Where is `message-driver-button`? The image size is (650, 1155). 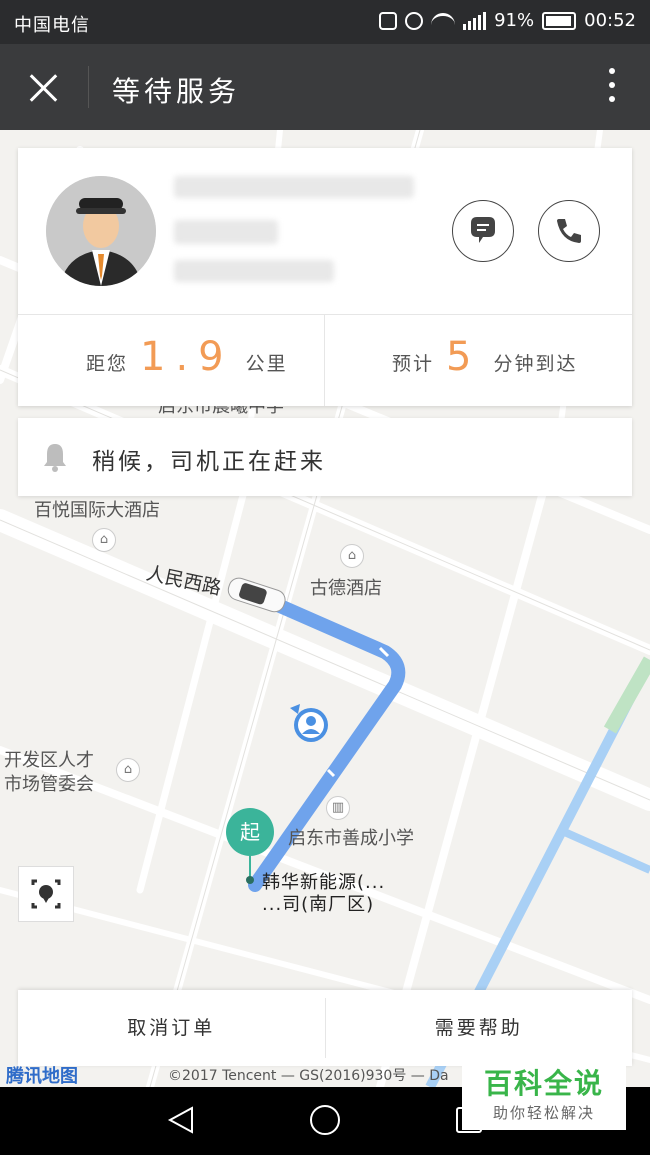 message-driver-button is located at coordinates (483, 231).